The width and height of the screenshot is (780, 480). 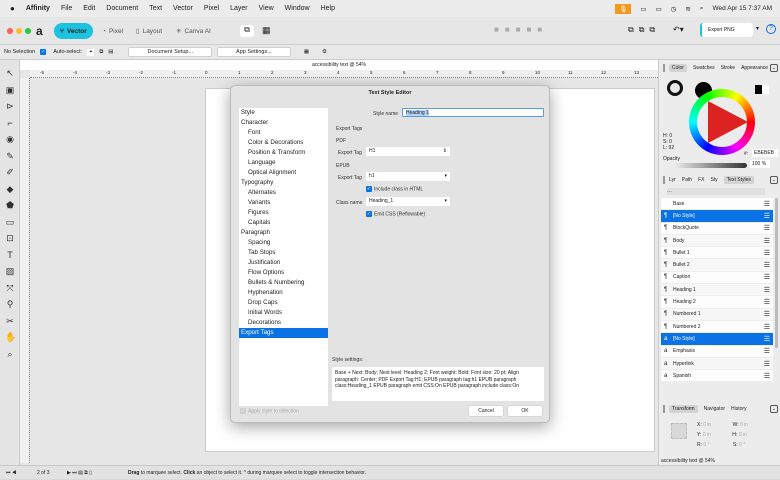 What do you see at coordinates (644, 30) in the screenshot?
I see `arrange-icons: ⧉⧉⧉` at bounding box center [644, 30].